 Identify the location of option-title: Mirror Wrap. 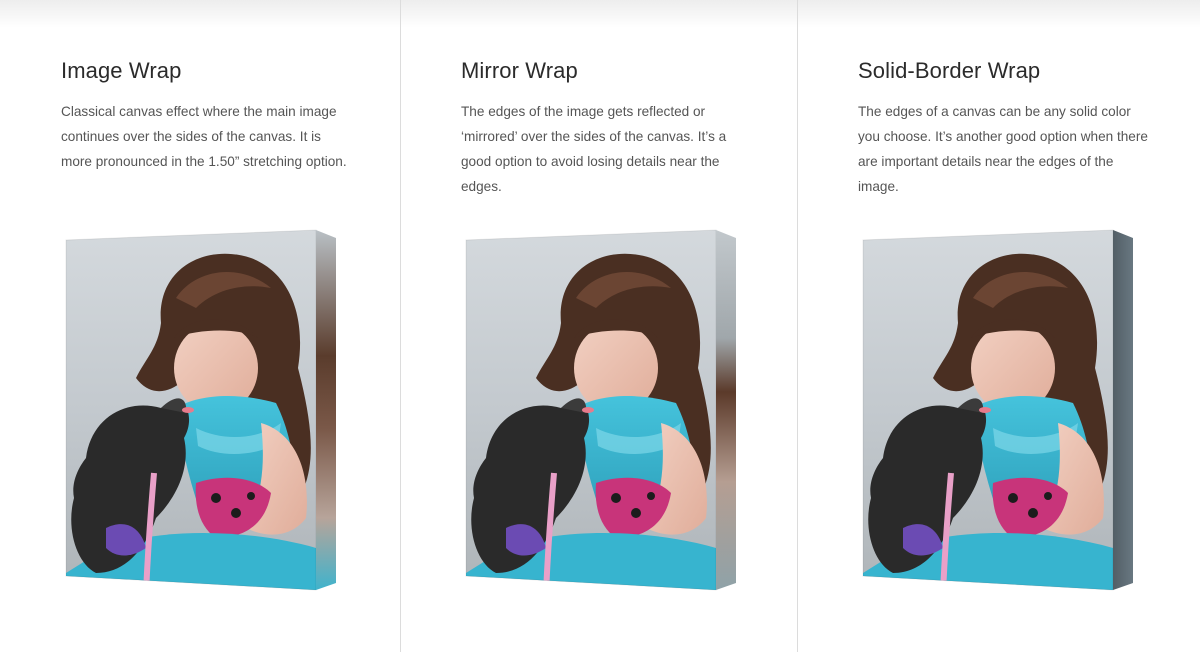
(519, 70).